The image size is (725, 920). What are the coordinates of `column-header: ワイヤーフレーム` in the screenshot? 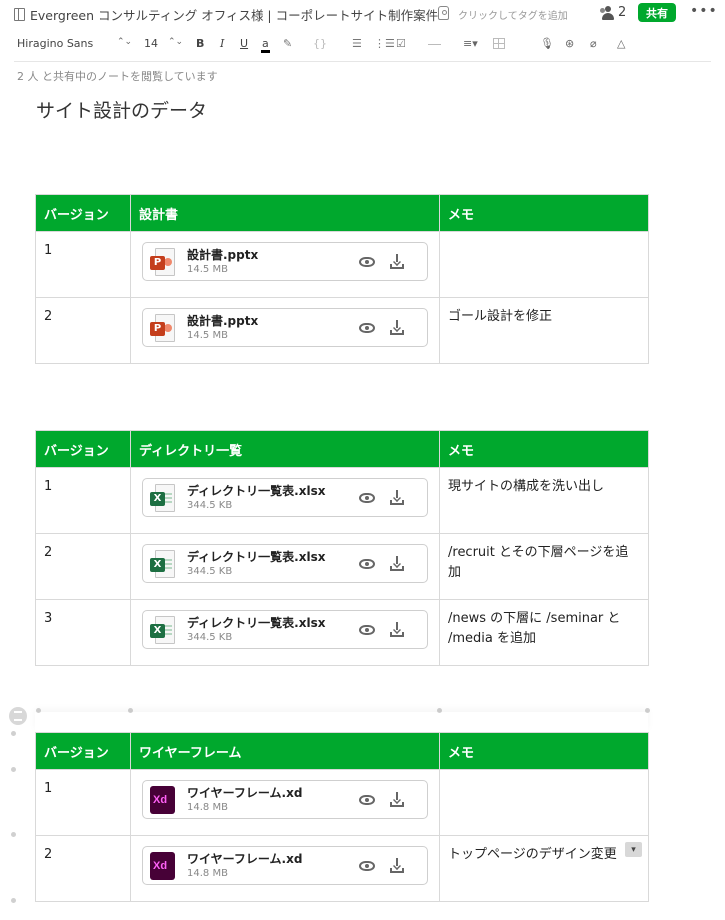 It's located at (285, 751).